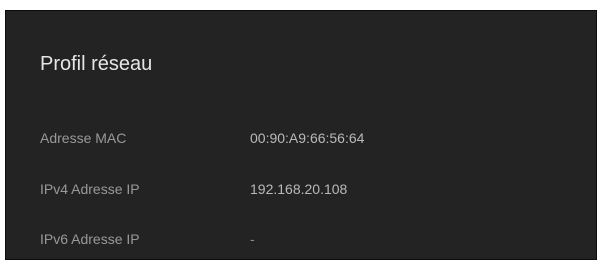 This screenshot has width=601, height=260. Describe the element at coordinates (252, 239) in the screenshot. I see `ipv6-address-value: -` at that location.